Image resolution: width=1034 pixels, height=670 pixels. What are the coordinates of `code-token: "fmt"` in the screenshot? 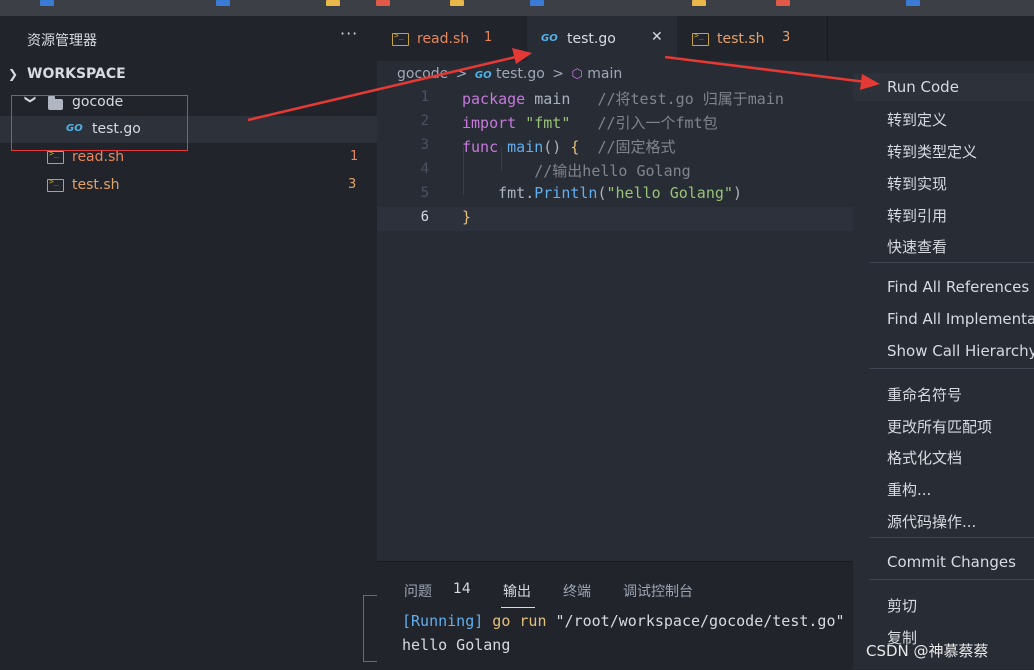 It's located at (548, 123).